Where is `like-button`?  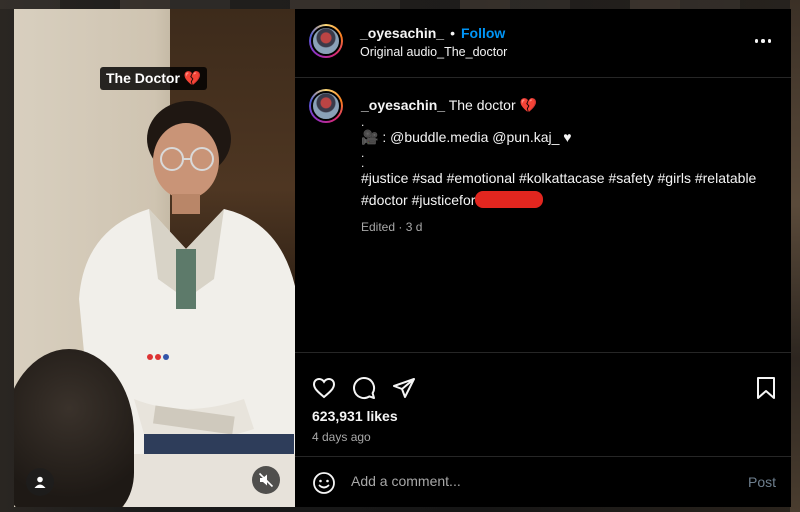
like-button is located at coordinates (324, 388).